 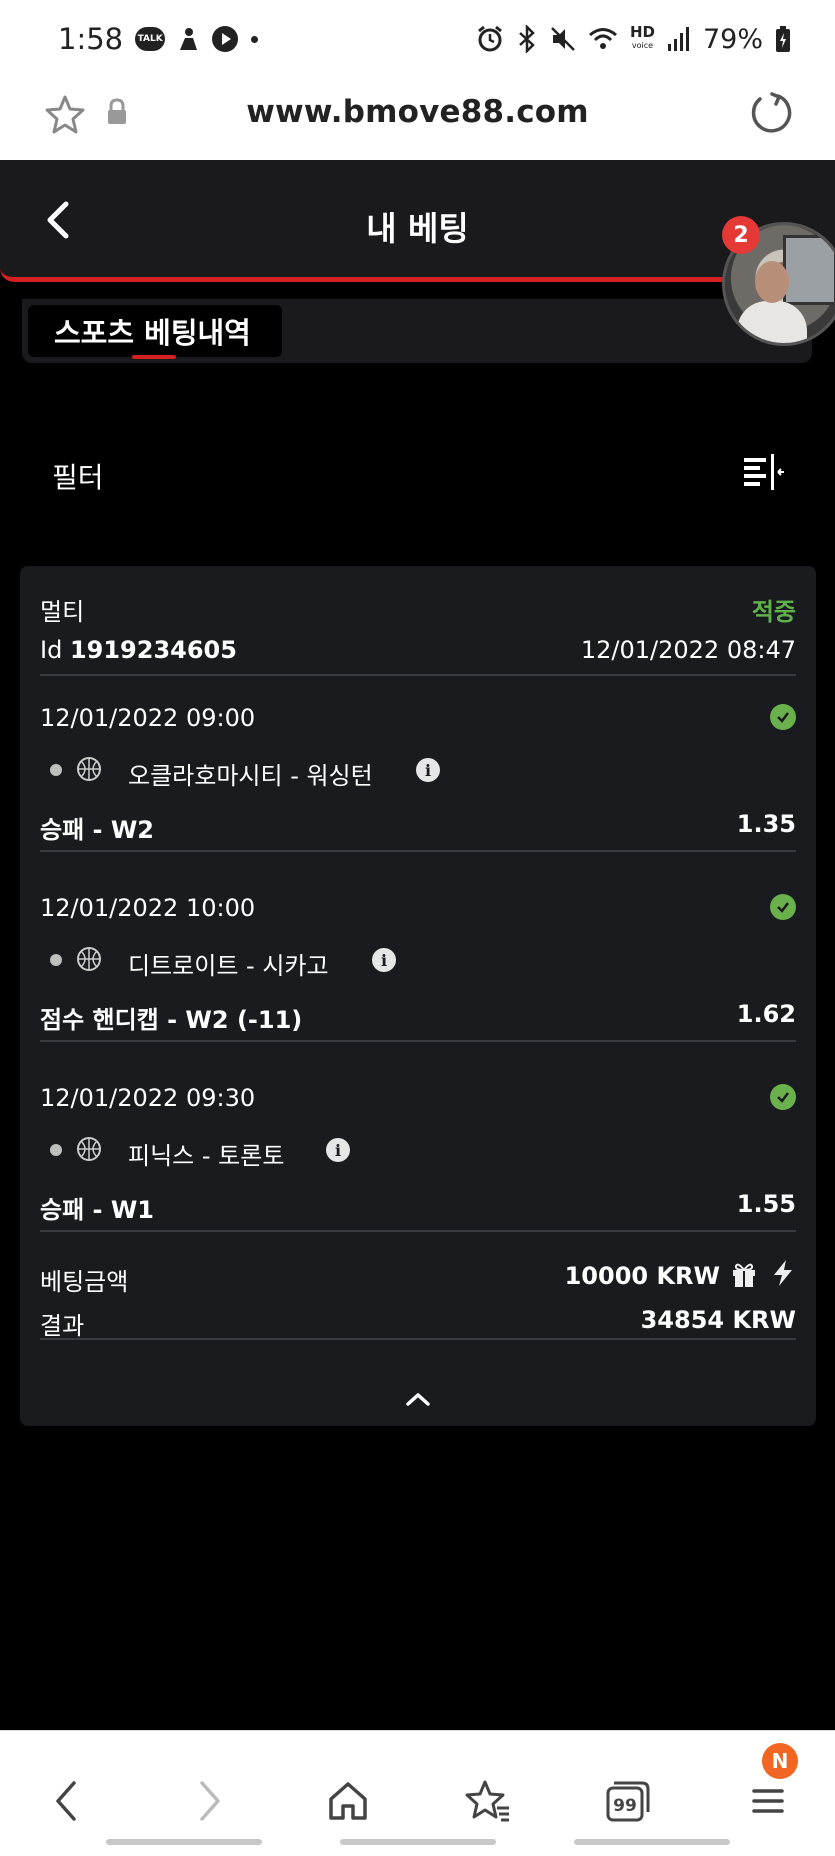 I want to click on stake-value: 10000 KRW, so click(x=642, y=1276).